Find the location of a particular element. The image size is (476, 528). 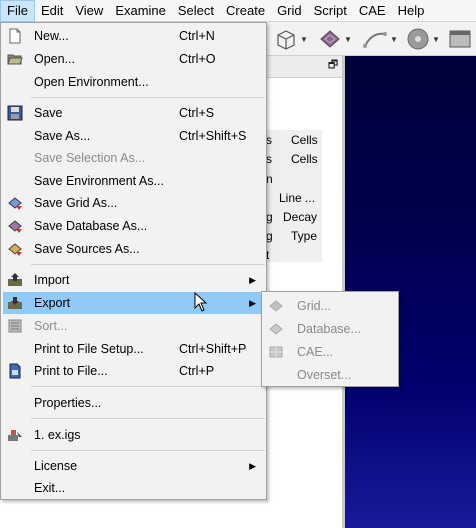

mouse-cursor-icon is located at coordinates (201, 302).